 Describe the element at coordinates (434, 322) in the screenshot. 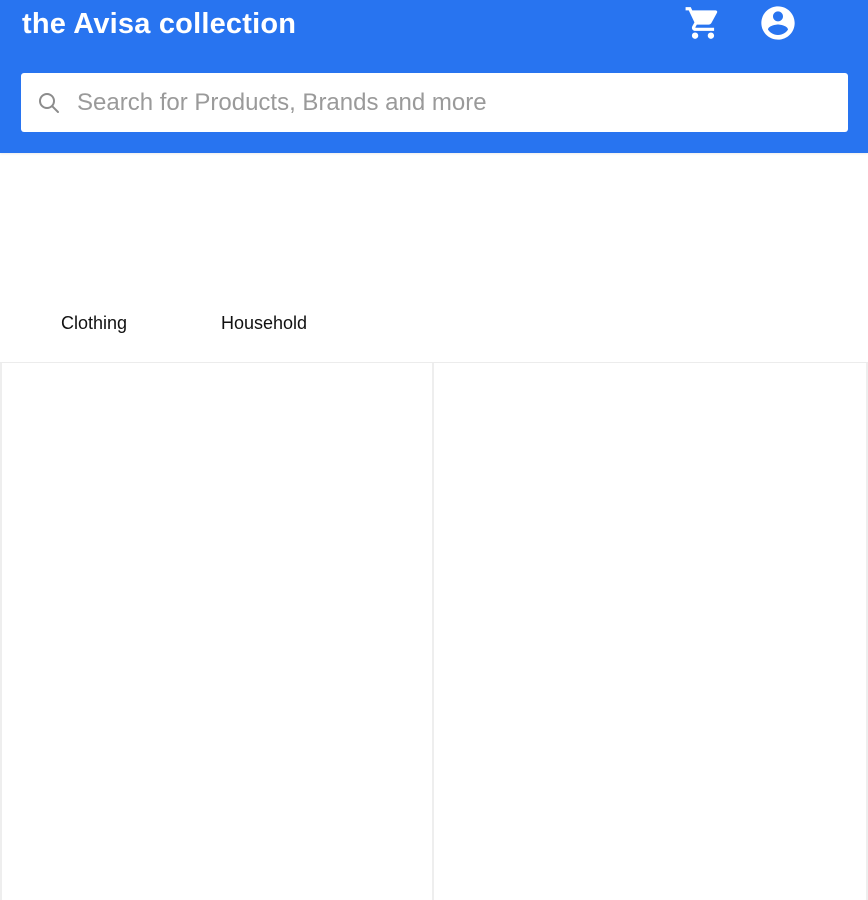

I see `category-tabs: Clothing Household` at that location.